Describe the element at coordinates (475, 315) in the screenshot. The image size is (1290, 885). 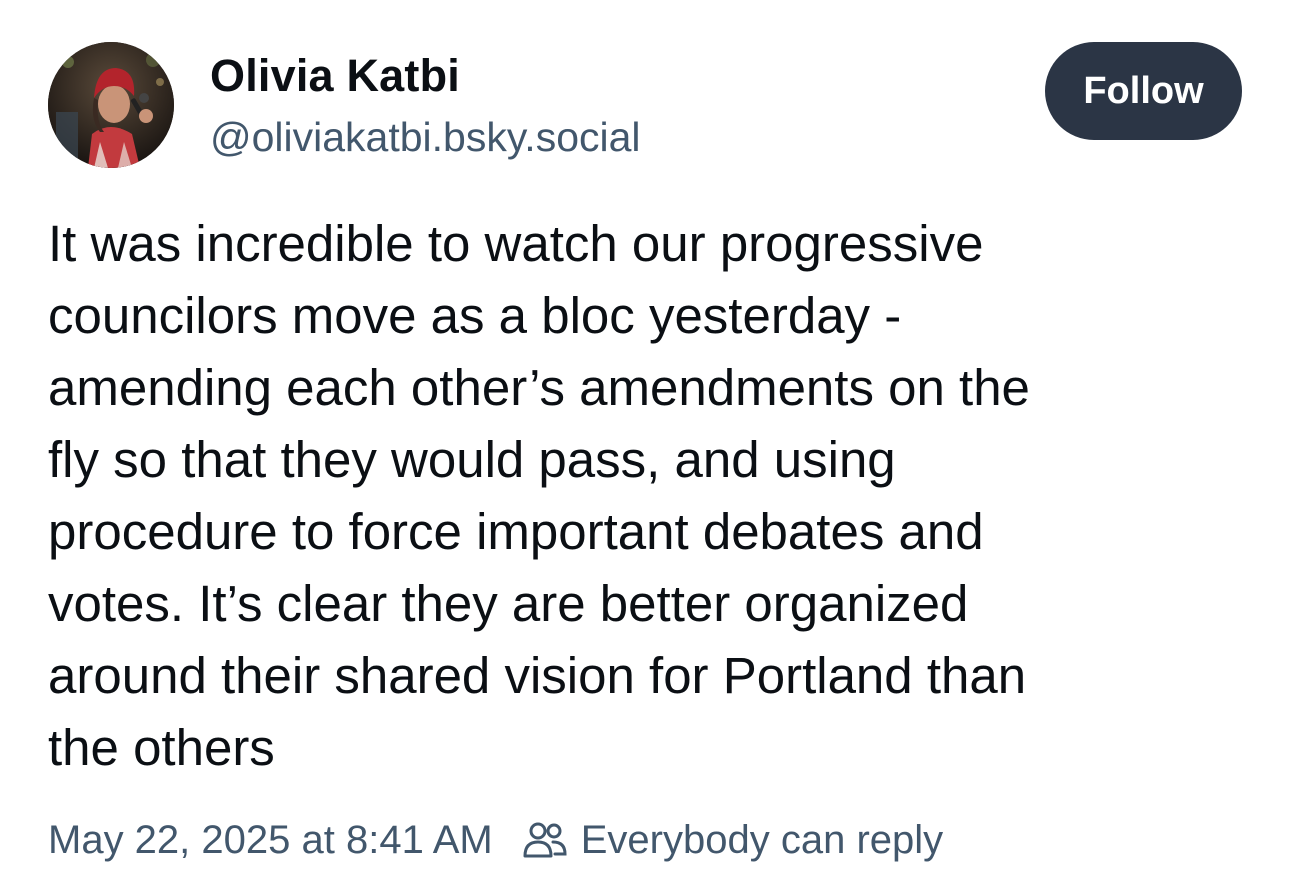
I see `post-text-line: councilors move as a bloc yesterday -` at that location.